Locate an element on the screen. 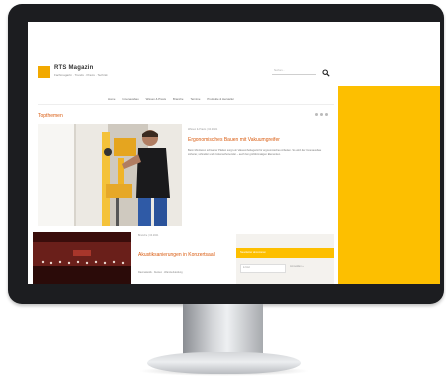 The height and width of the screenshot is (381, 446). brand-tagline: Fachmagazin · Trends · Praxis · Technik is located at coordinates (81, 75).